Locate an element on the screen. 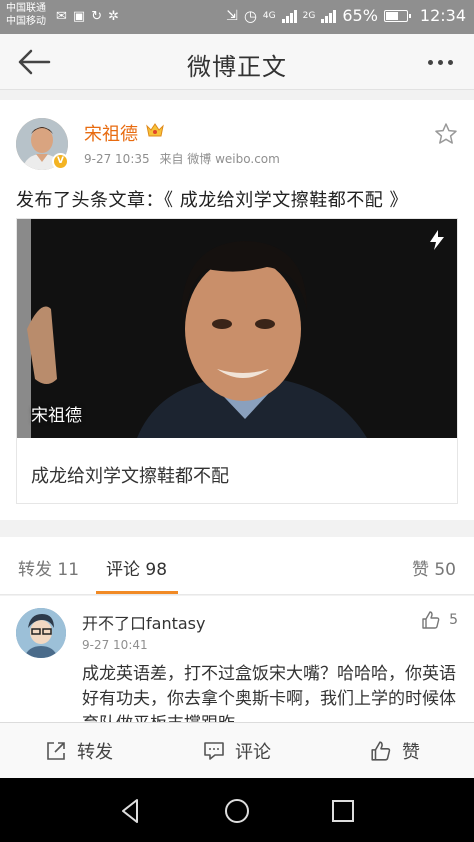 Image resolution: width=474 pixels, height=842 pixels. tab-bar: 转发 11 评论 98 赞 50 is located at coordinates (237, 566).